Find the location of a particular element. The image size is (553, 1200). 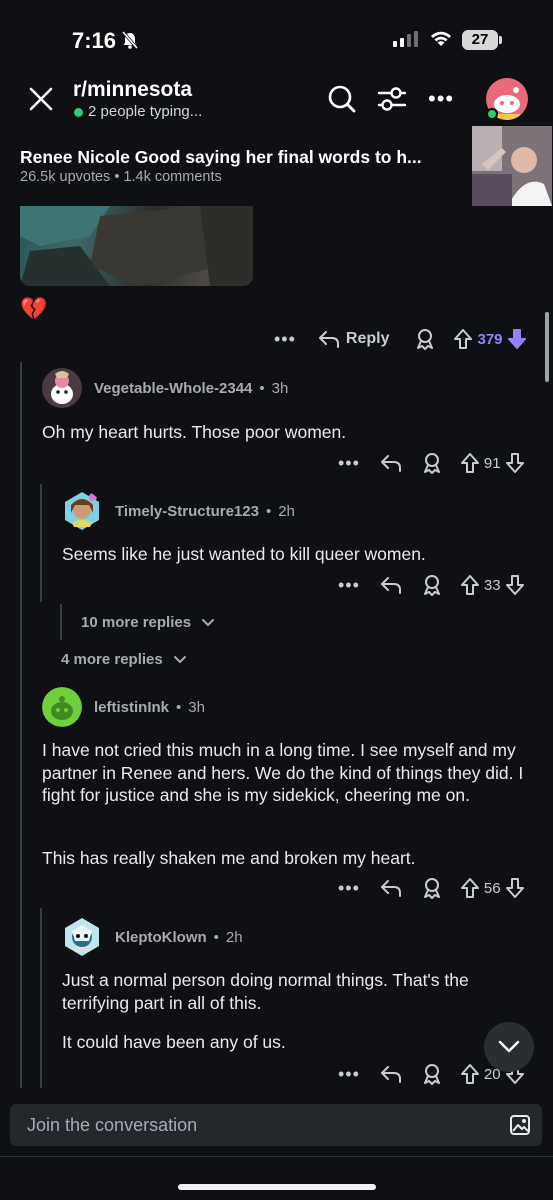

typing-indicator-dot is located at coordinates (78, 112).